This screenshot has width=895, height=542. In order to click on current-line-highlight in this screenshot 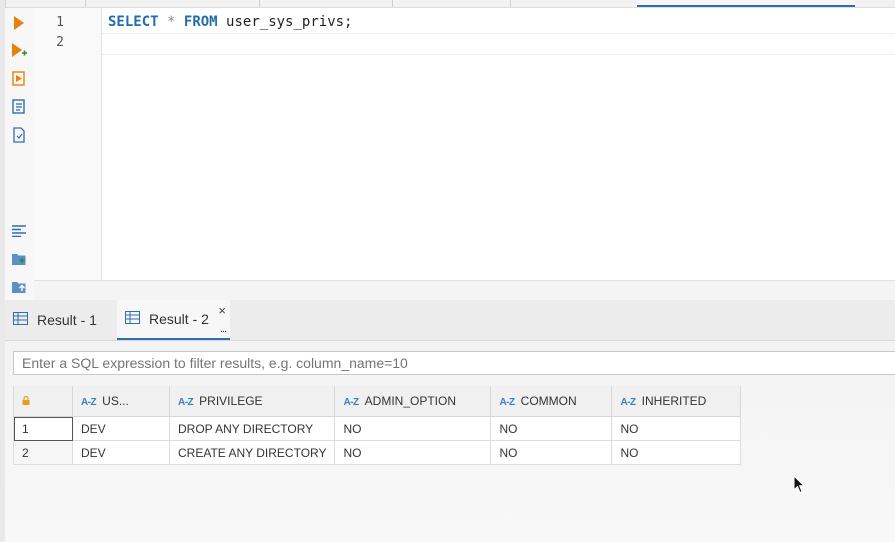, I will do `click(498, 44)`.